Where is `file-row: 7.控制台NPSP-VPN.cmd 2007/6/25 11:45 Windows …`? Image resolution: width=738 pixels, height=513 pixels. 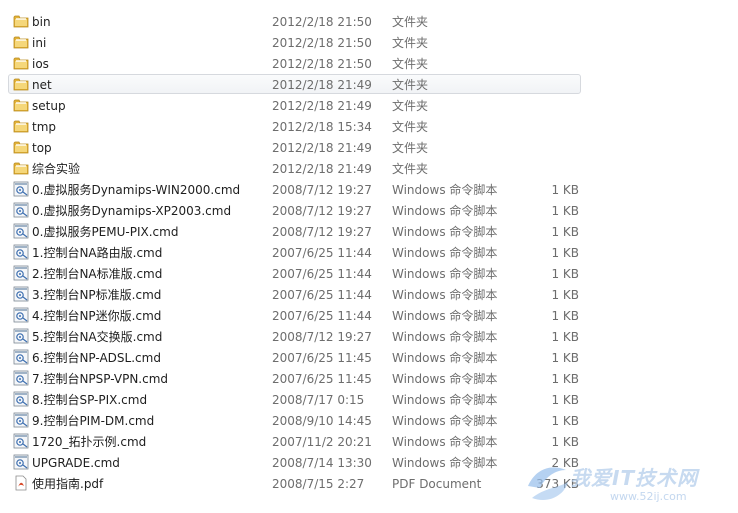
file-row: 7.控制台NPSP-VPN.cmd 2007/6/25 11:45 Windows … is located at coordinates (294, 378).